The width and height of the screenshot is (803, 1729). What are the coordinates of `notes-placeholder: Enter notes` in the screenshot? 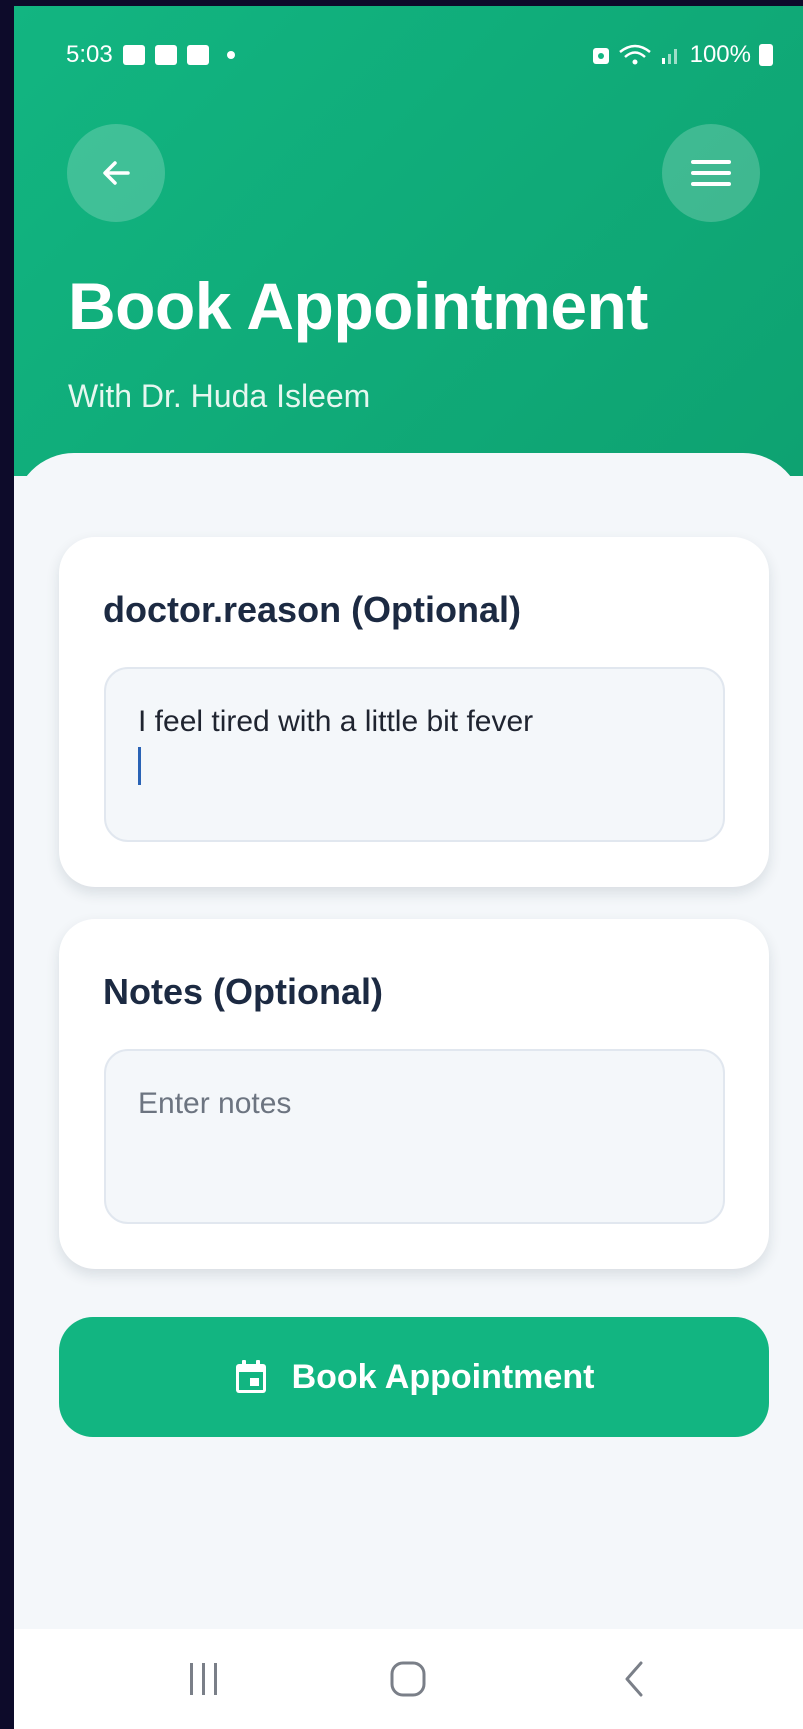 It's located at (215, 1103).